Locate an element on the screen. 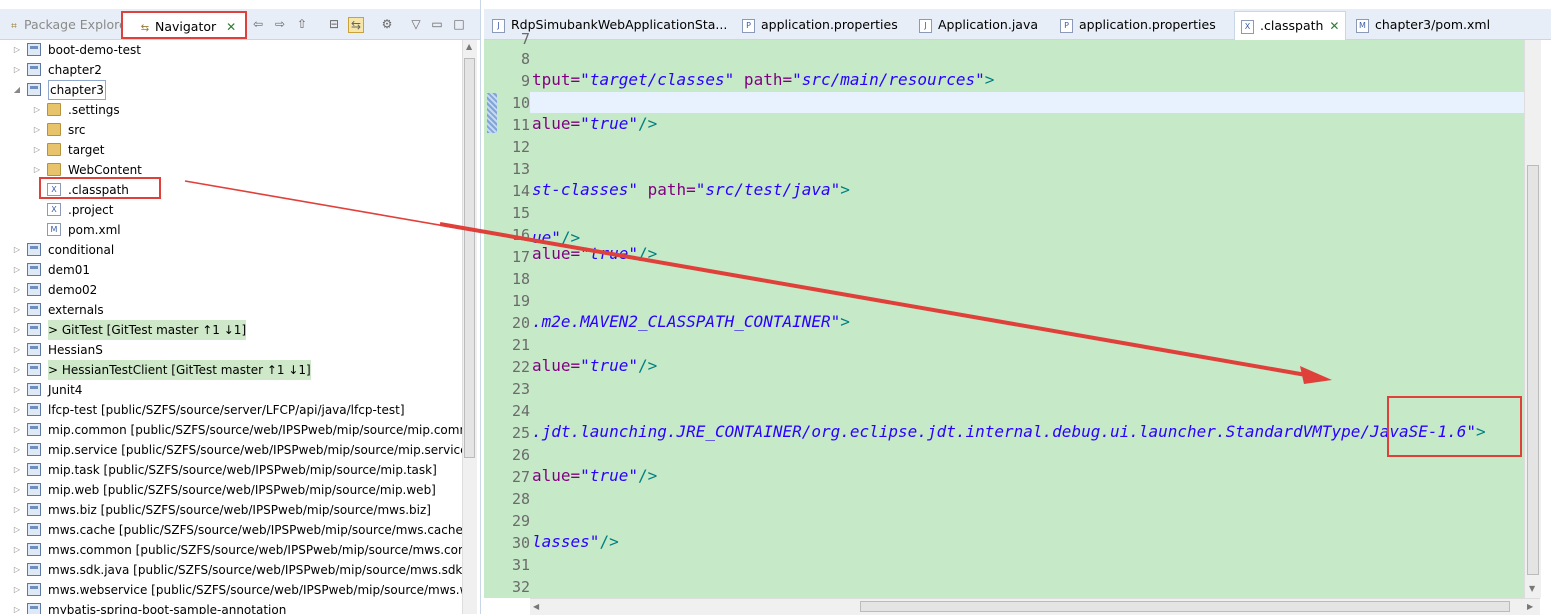 The height and width of the screenshot is (615, 1551). editor-tab: Mchapter3/pom.xml is located at coordinates (1423, 25).